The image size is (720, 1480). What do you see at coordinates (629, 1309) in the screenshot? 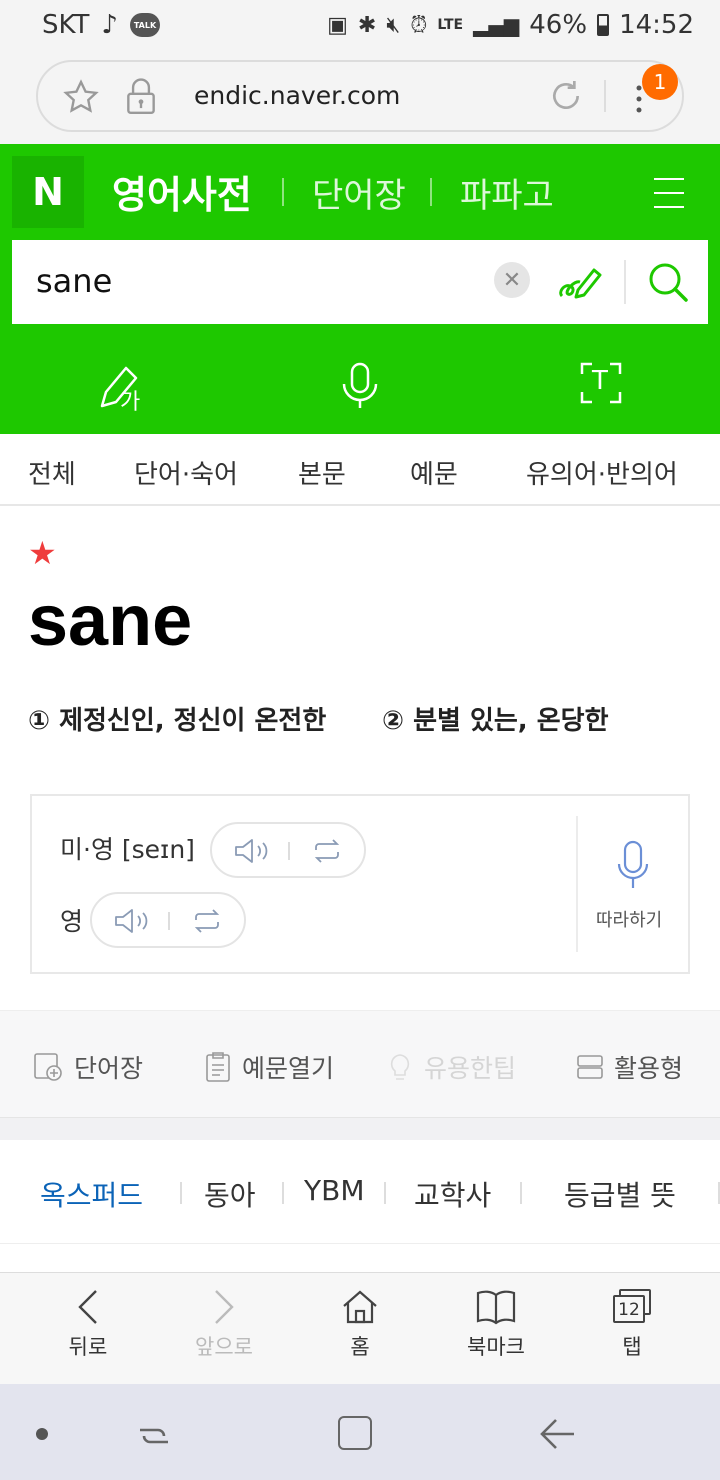
I see `tab-count: 12` at bounding box center [629, 1309].